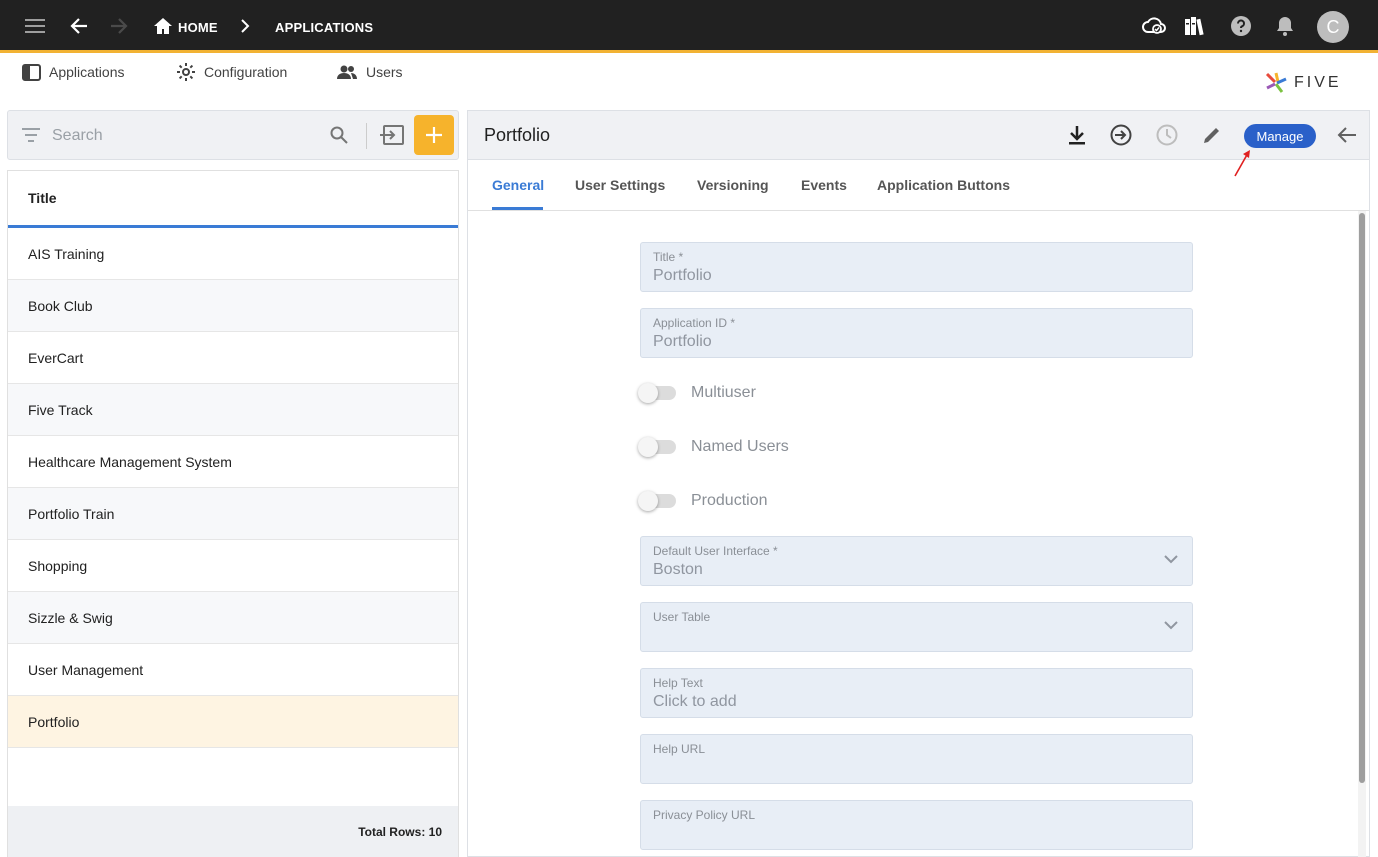  Describe the element at coordinates (729, 500) in the screenshot. I see `production-label: Production` at that location.